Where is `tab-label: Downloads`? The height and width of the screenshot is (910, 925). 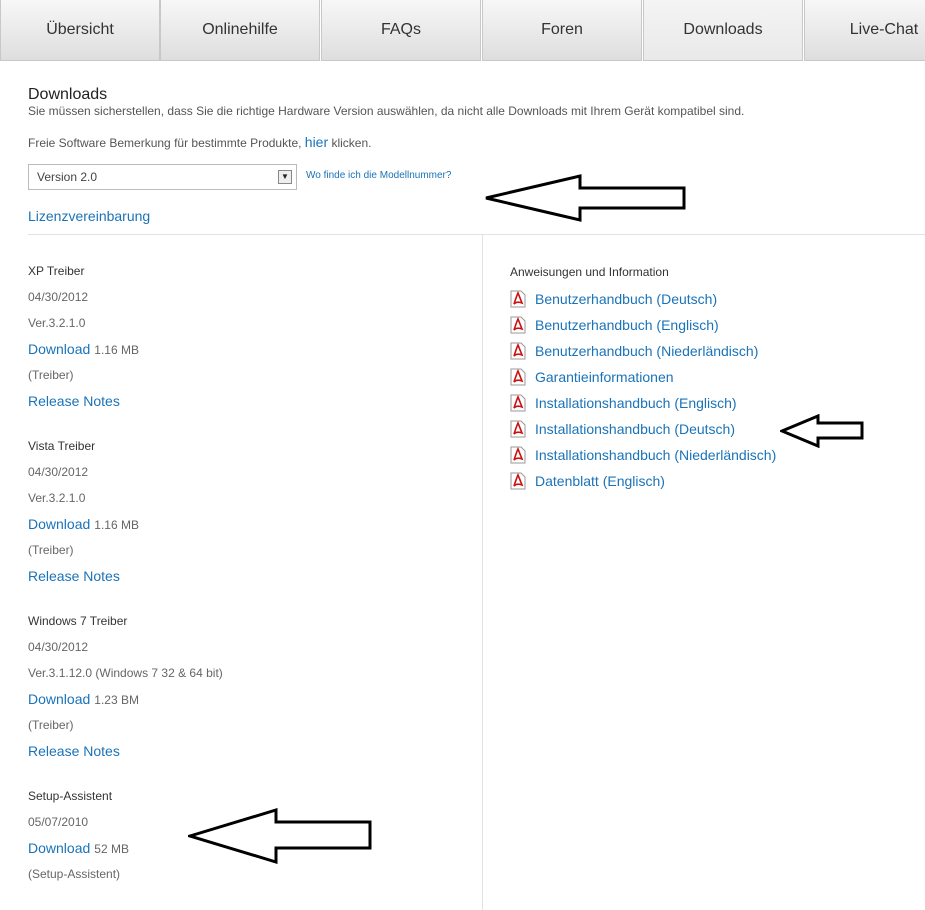 tab-label: Downloads is located at coordinates (723, 29).